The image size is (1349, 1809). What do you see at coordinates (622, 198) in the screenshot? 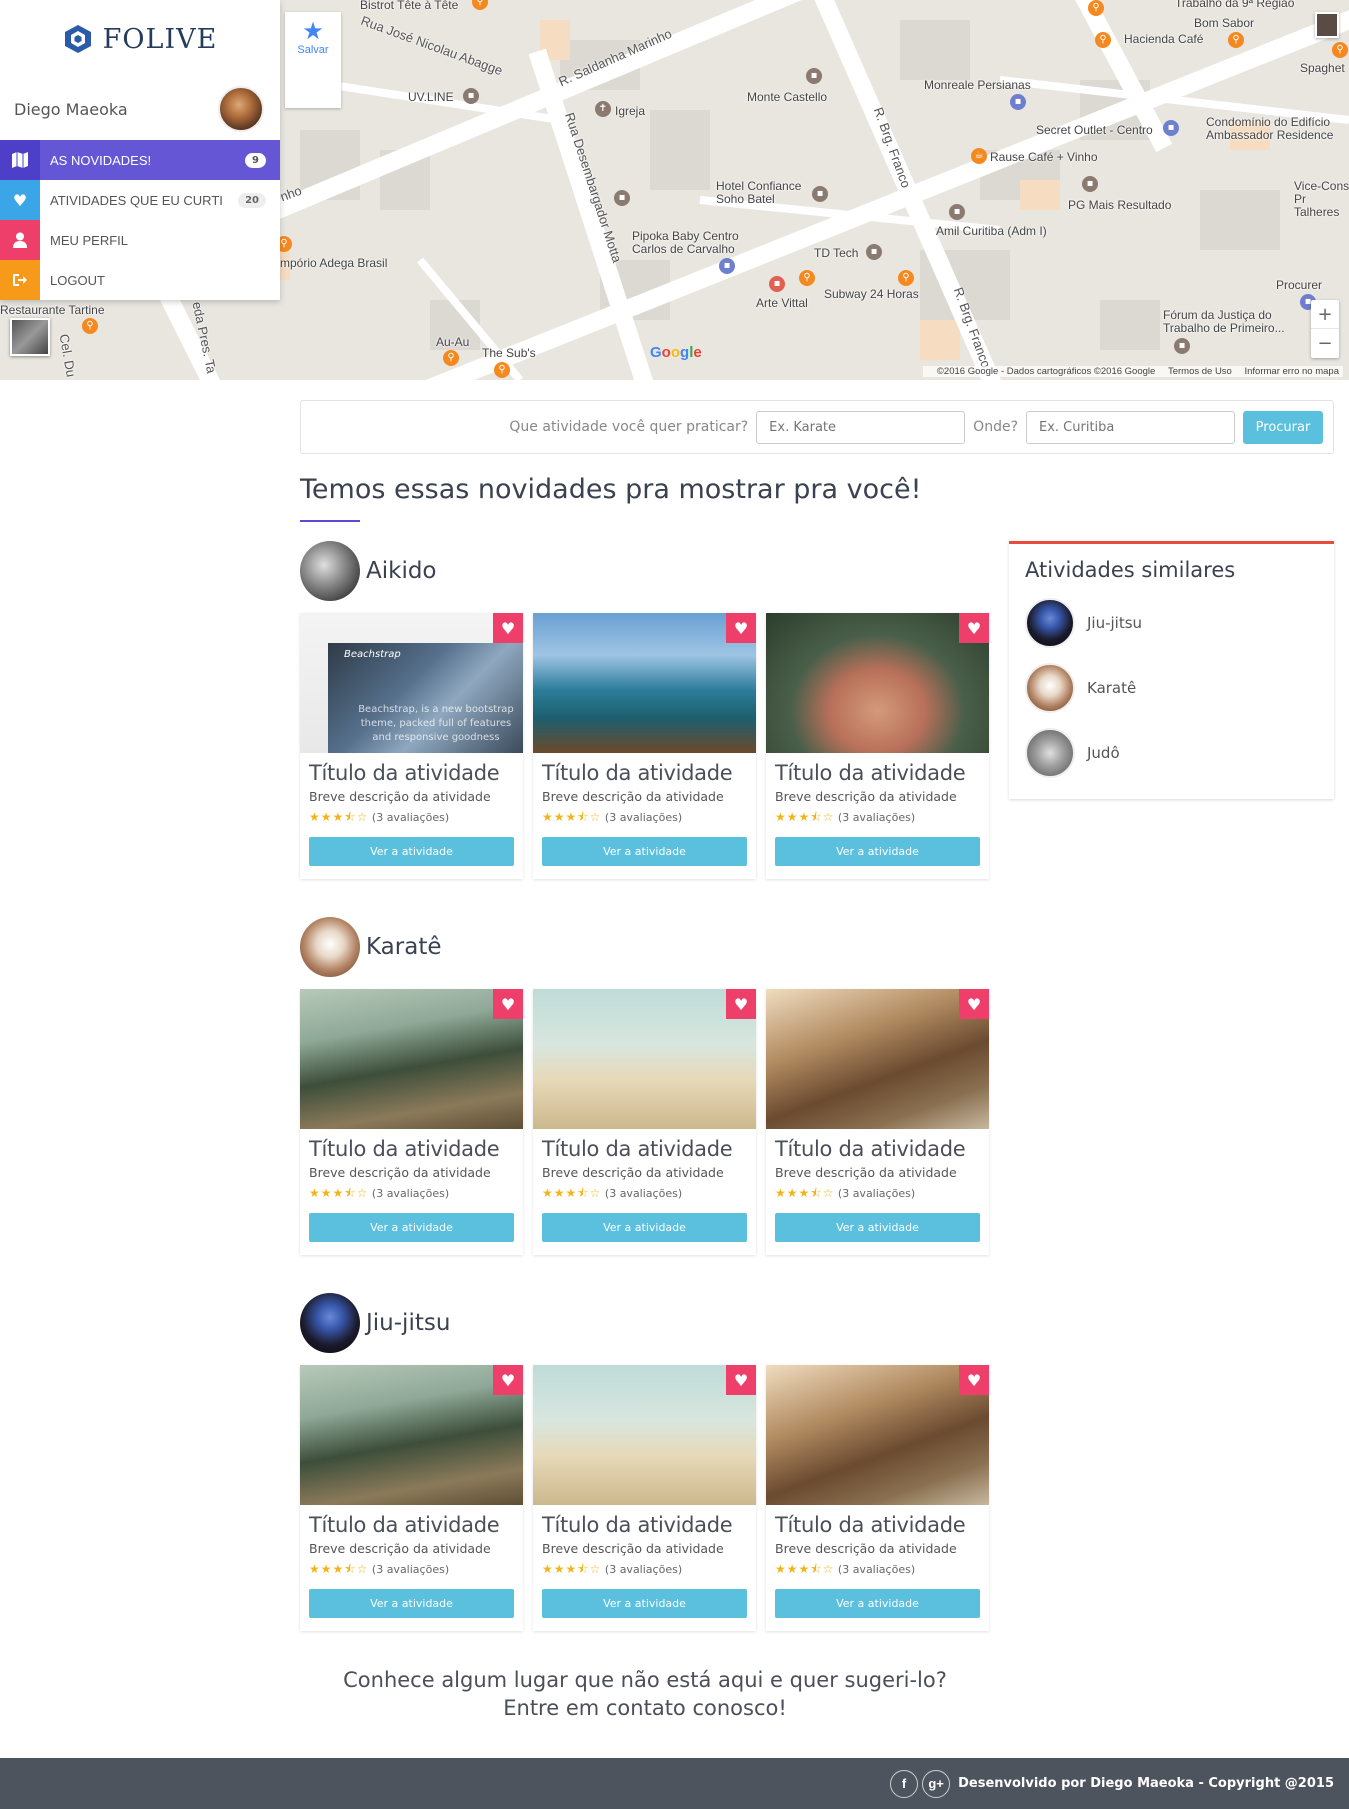
I see `place-poi-icon: ▪` at bounding box center [622, 198].